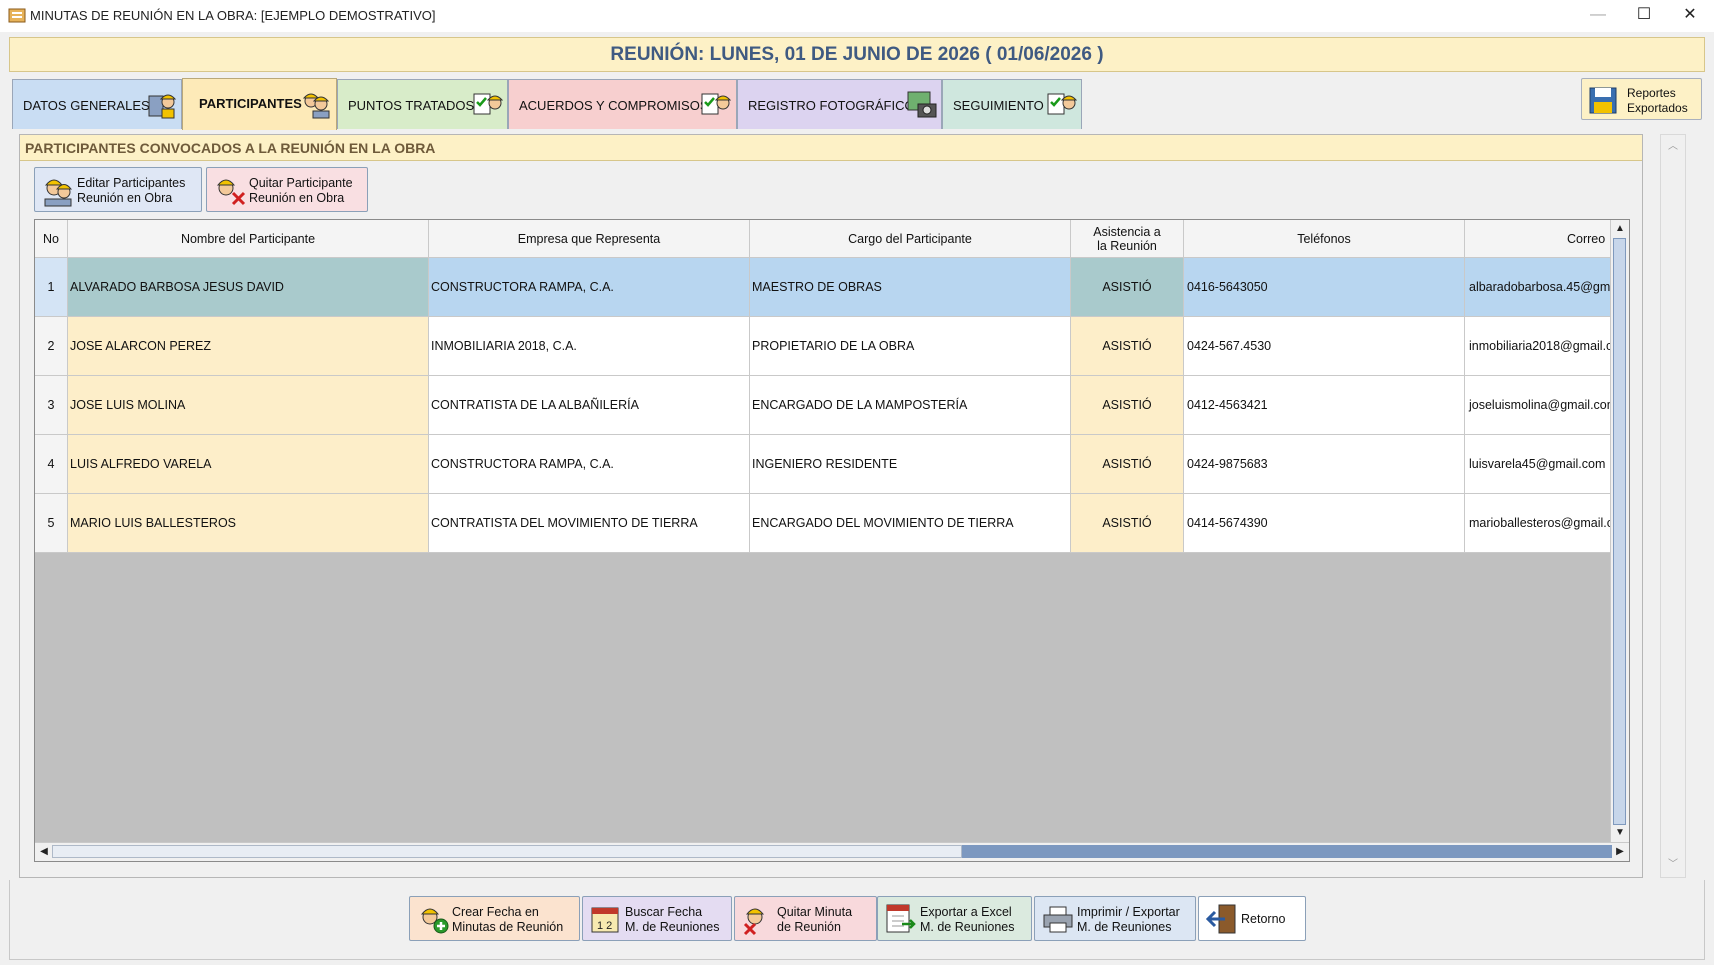 This screenshot has width=1714, height=965. Describe the element at coordinates (1673, 506) in the screenshot. I see `panel-vertical-scrollbar: ︿ ﹀` at that location.